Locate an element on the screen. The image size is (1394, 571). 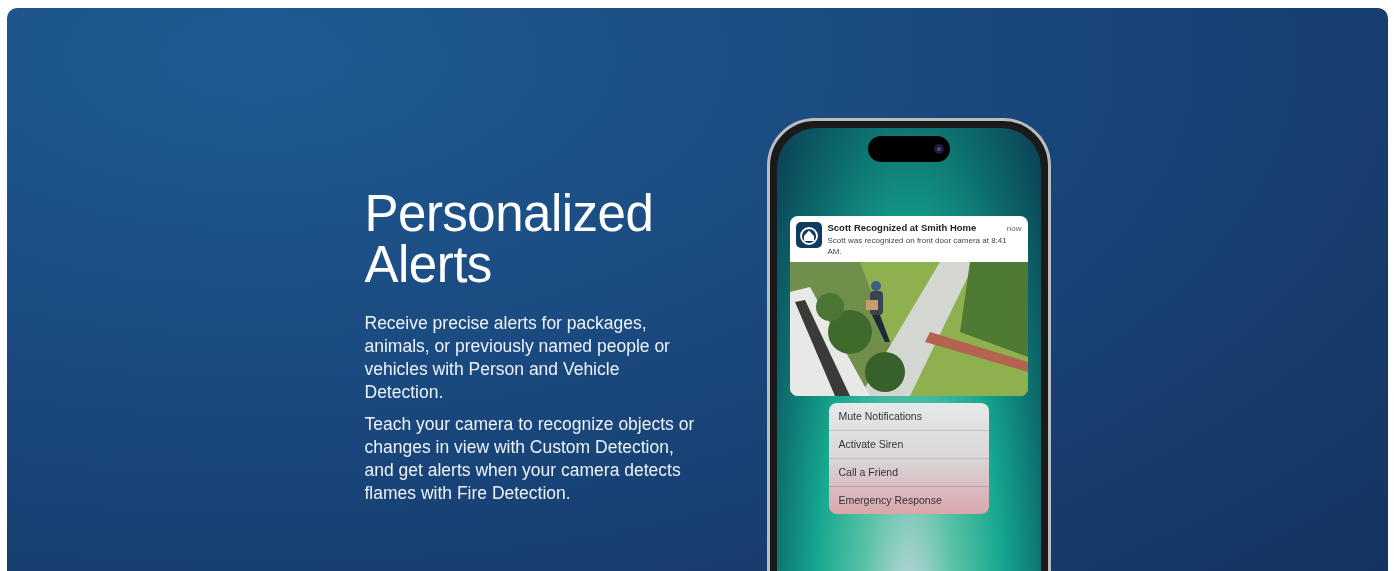
description: Receive precise alerts for packages, animals, or previously named people or vehicles with Person and Vehicle Detection. is located at coordinates (517, 358).